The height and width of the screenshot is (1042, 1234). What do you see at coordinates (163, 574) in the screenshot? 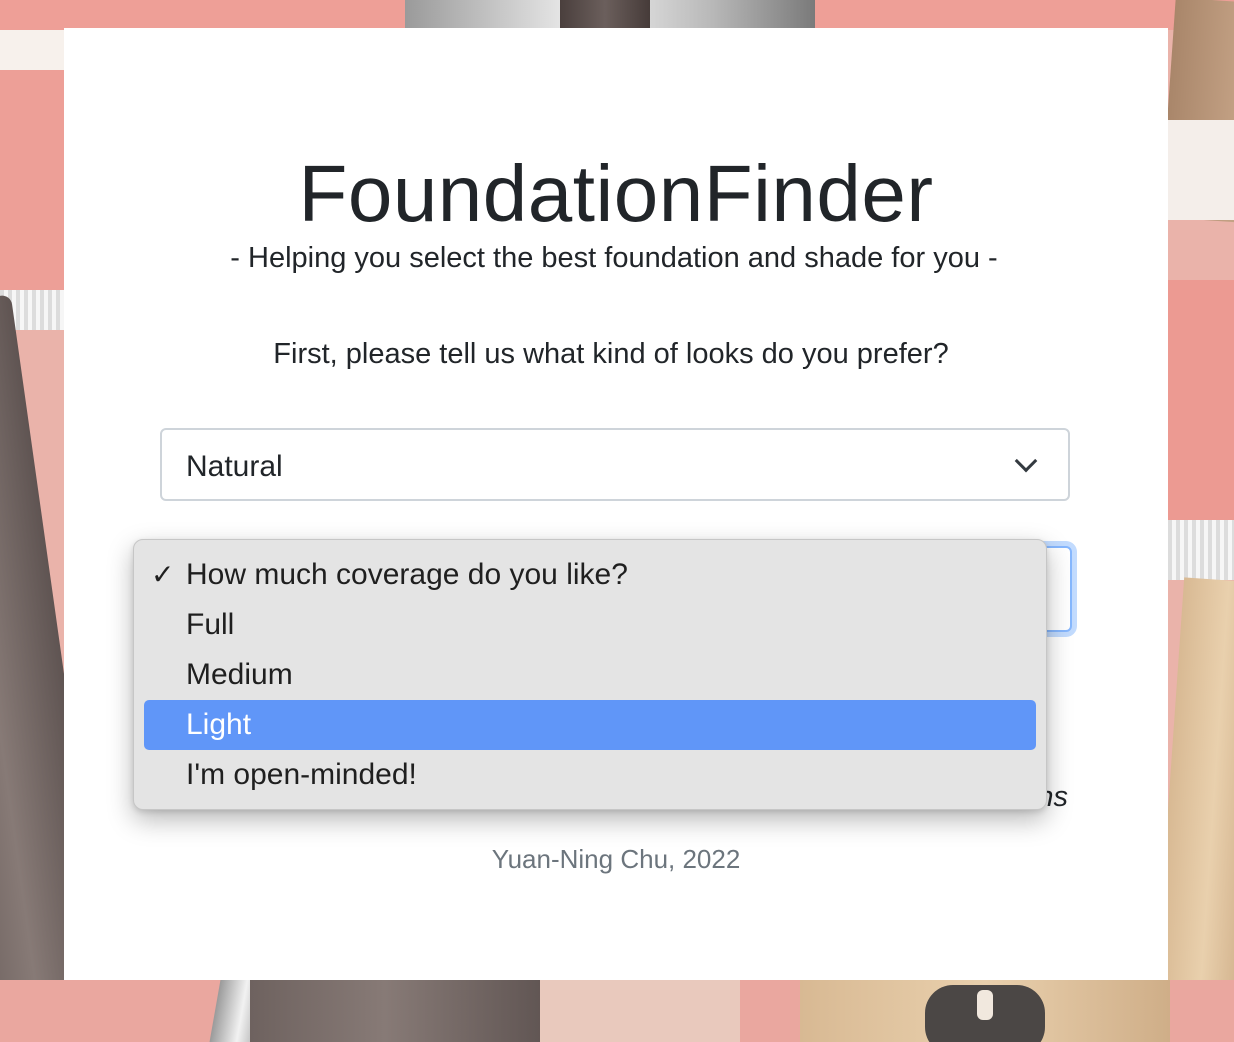
I see `checkmark-icon: ✓` at bounding box center [163, 574].